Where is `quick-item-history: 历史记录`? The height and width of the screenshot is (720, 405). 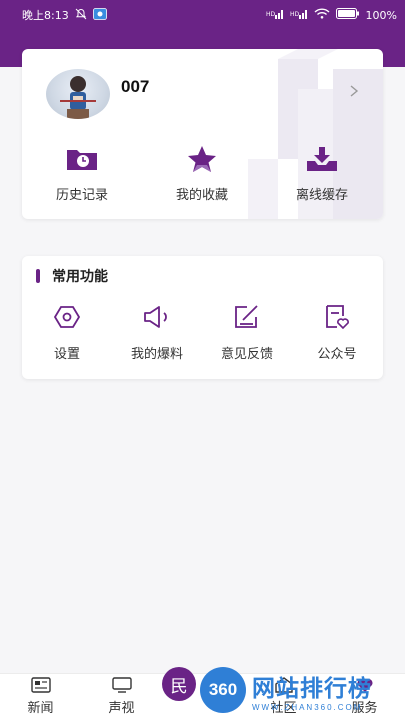
quick-item-history: 历史记录 is located at coordinates (82, 175).